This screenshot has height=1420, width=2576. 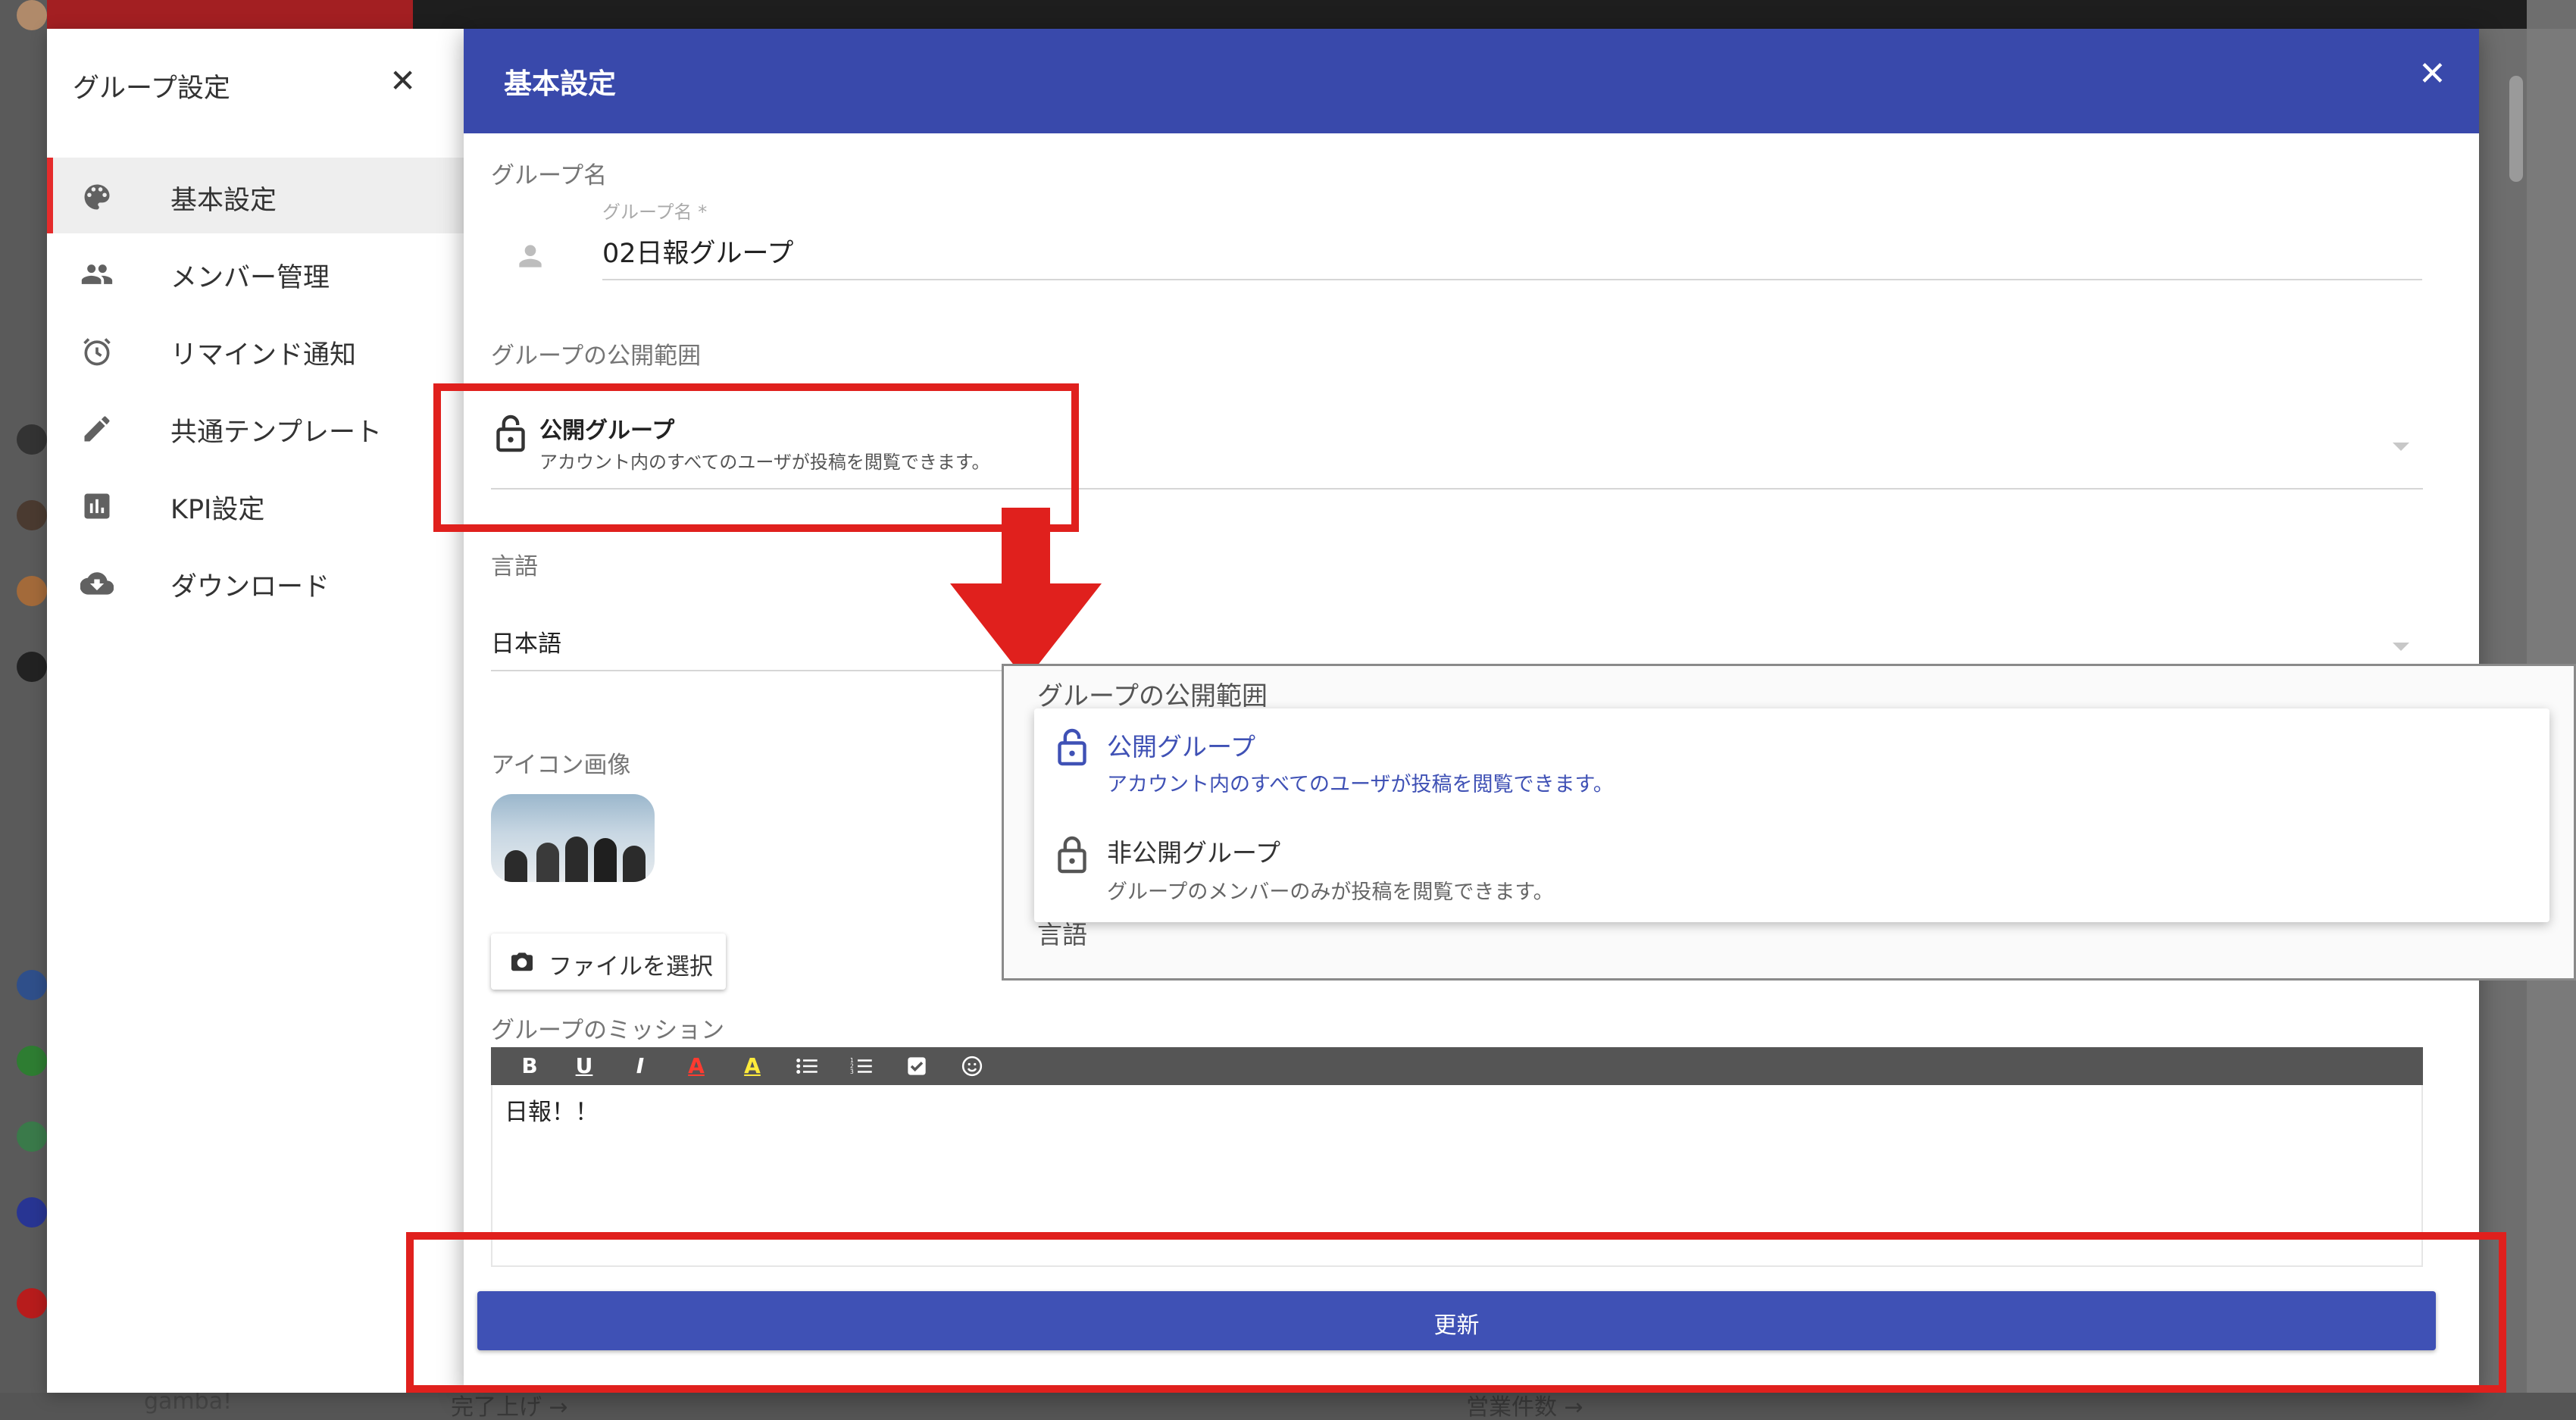 What do you see at coordinates (276, 433) in the screenshot?
I see `sidebar-item-label: 共通テンプレート` at bounding box center [276, 433].